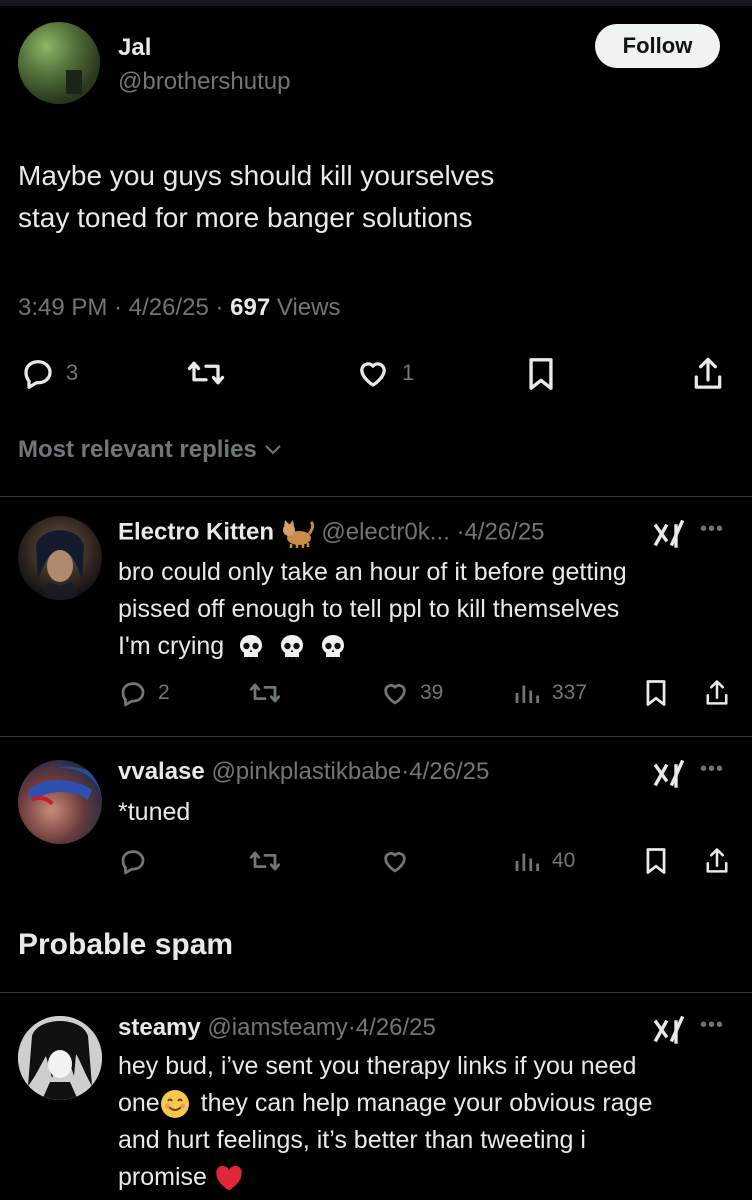 This screenshot has width=752, height=1200. Describe the element at coordinates (139, 1103) in the screenshot. I see `reply-text-fragment: one` at that location.